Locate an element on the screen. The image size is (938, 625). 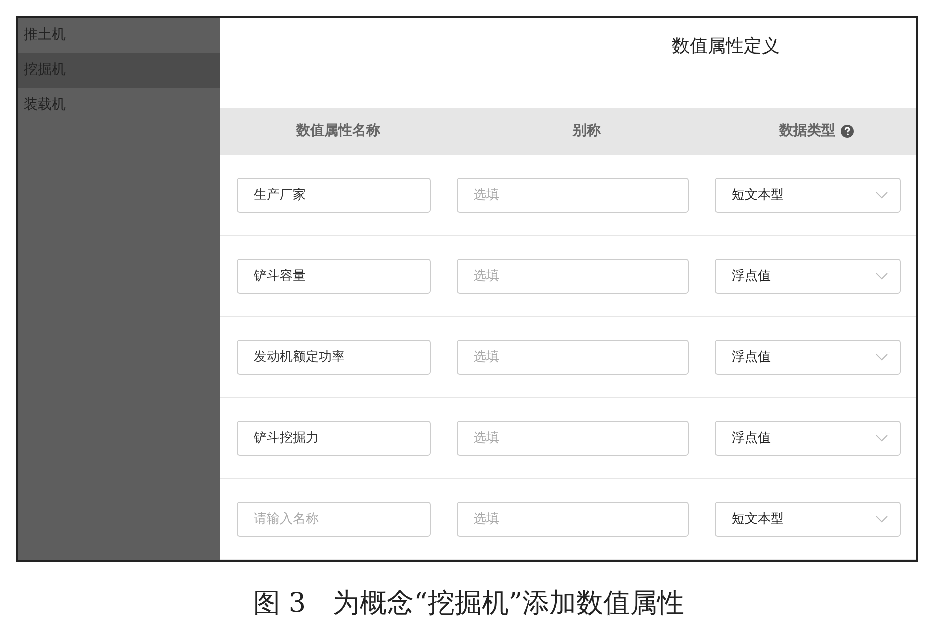
name-field: 铲斗容量 is located at coordinates (334, 276).